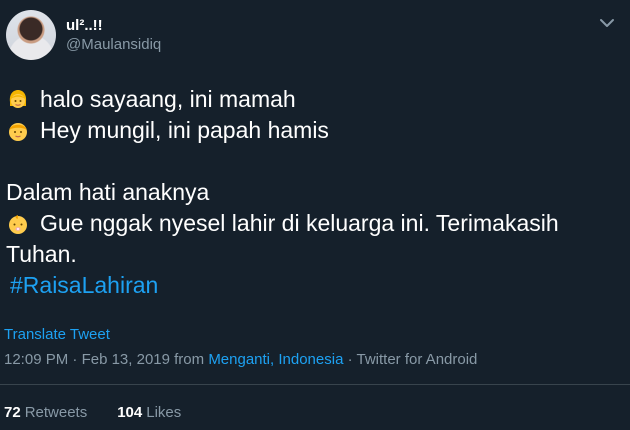 This screenshot has height=430, width=630. What do you see at coordinates (164, 412) in the screenshot?
I see `likes-label: Likes` at bounding box center [164, 412].